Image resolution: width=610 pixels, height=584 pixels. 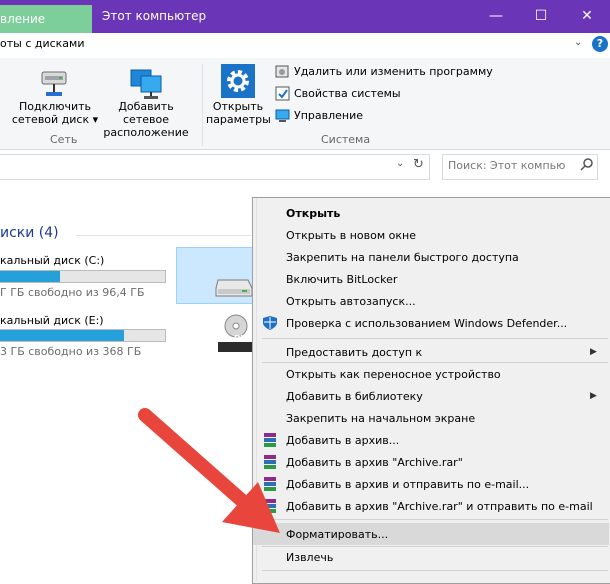 What do you see at coordinates (507, 165) in the screenshot?
I see `search-placeholder: Поиск: Этот компью` at bounding box center [507, 165].